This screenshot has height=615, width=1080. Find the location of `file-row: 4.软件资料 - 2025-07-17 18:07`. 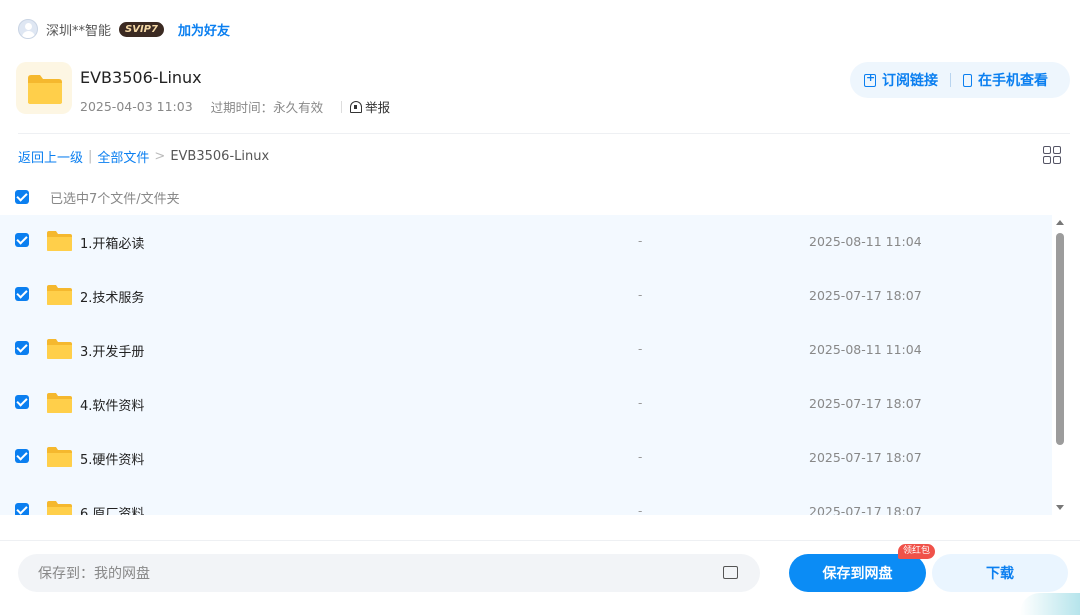

file-row: 4.软件资料 - 2025-07-17 18:07 is located at coordinates (526, 404).